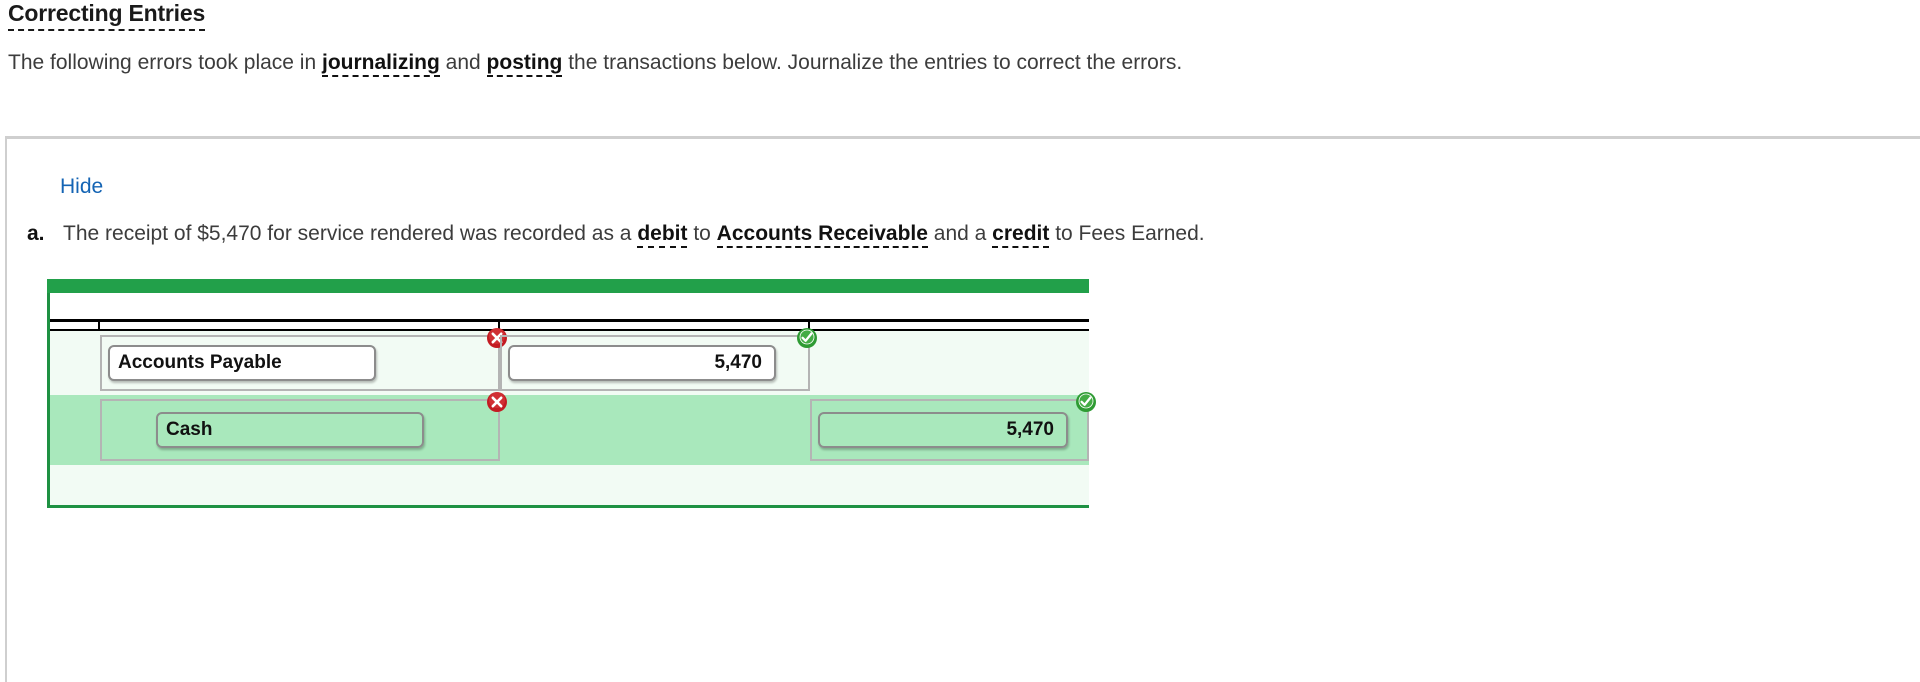 Image resolution: width=1920 pixels, height=682 pixels. What do you see at coordinates (165, 62) in the screenshot?
I see `intro-run-0: The following errors took place in` at bounding box center [165, 62].